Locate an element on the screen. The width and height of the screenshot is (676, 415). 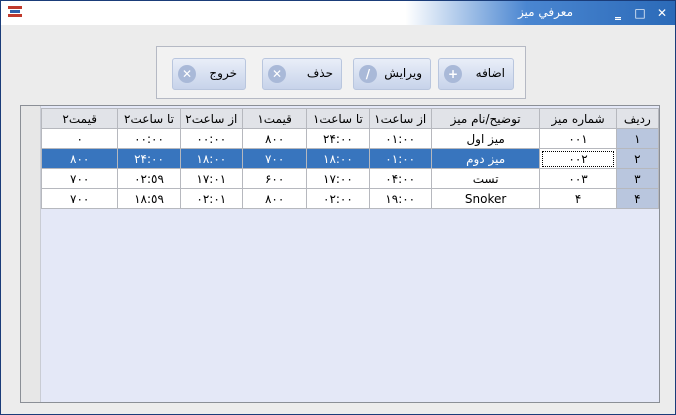
cell-to-hour2: ١٨:٥٩ is located at coordinates (149, 198).